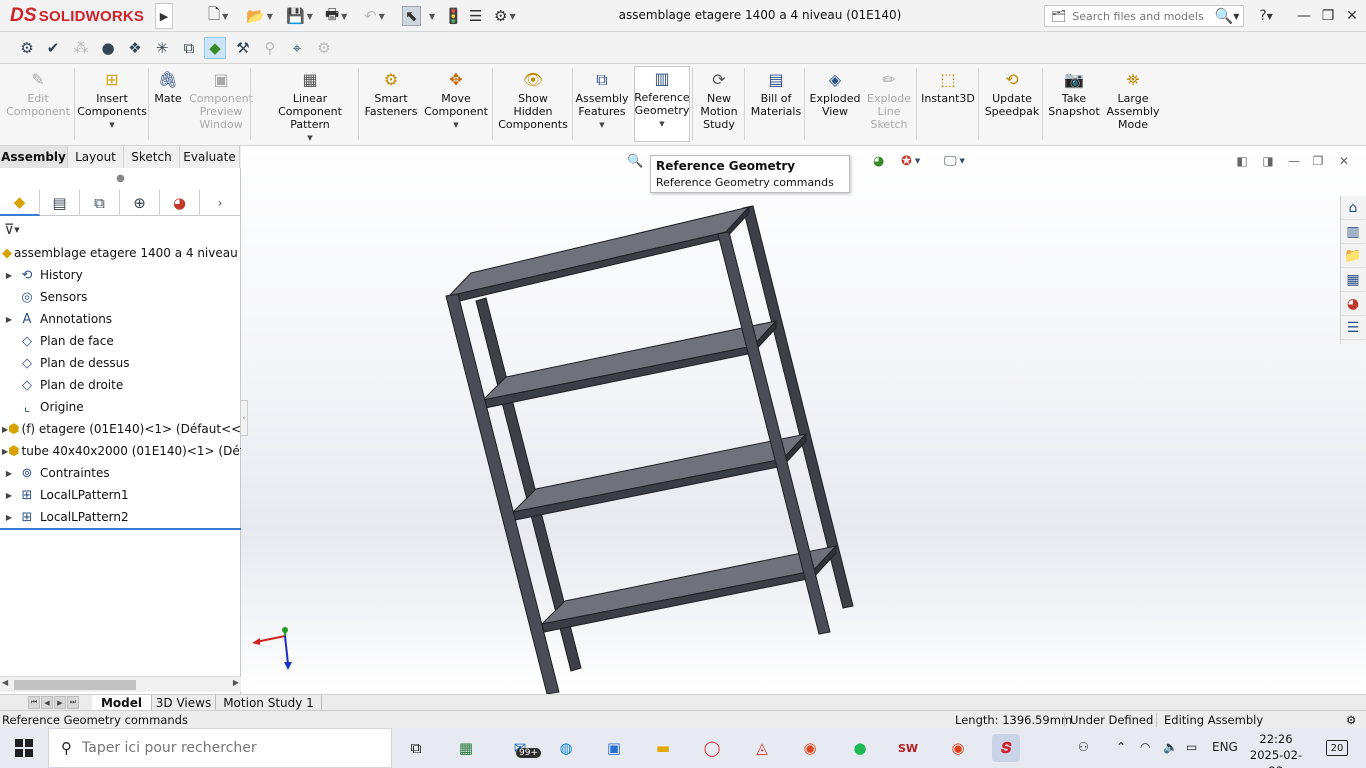 The height and width of the screenshot is (768, 1366). Describe the element at coordinates (416, 748) in the screenshot. I see `task-view-icon: ⧉` at that location.